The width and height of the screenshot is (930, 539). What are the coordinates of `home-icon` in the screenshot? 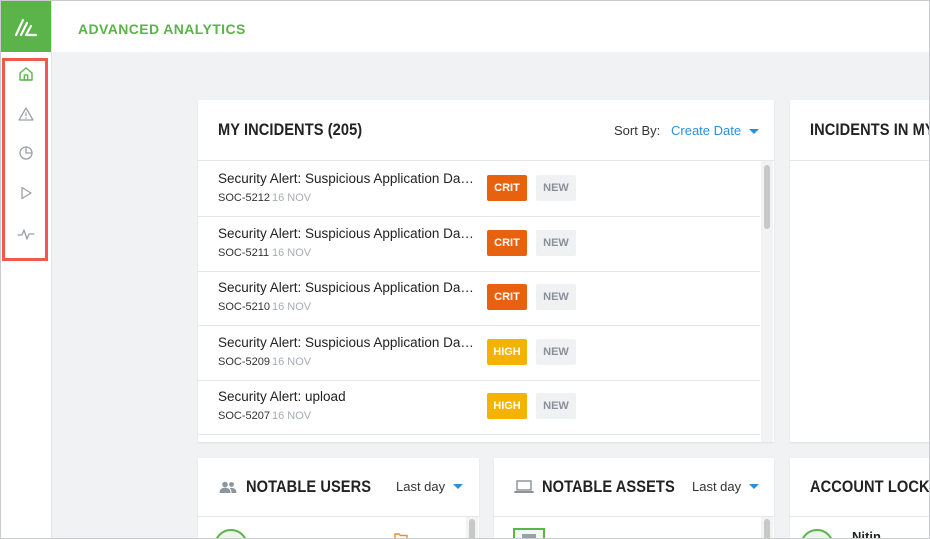 It's located at (26, 74).